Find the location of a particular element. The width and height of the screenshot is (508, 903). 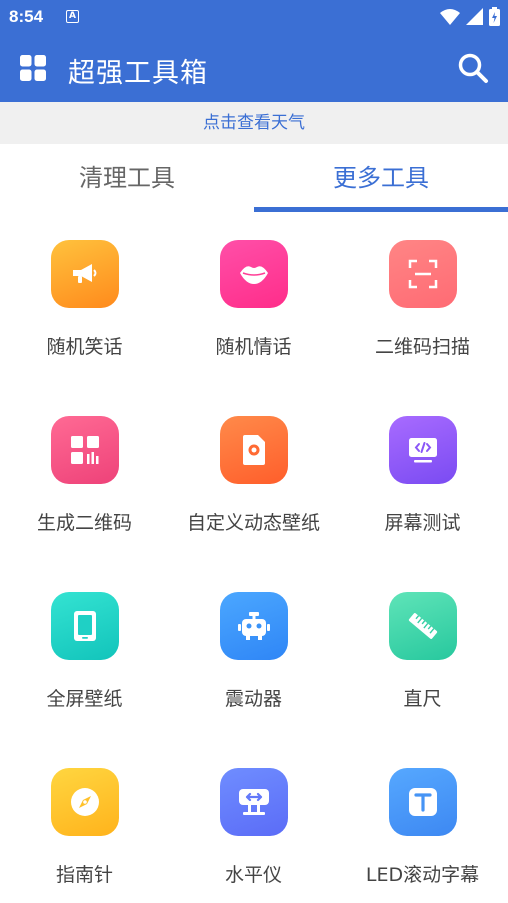

tool-qr-scan: 二维码扫描 is located at coordinates (422, 300).